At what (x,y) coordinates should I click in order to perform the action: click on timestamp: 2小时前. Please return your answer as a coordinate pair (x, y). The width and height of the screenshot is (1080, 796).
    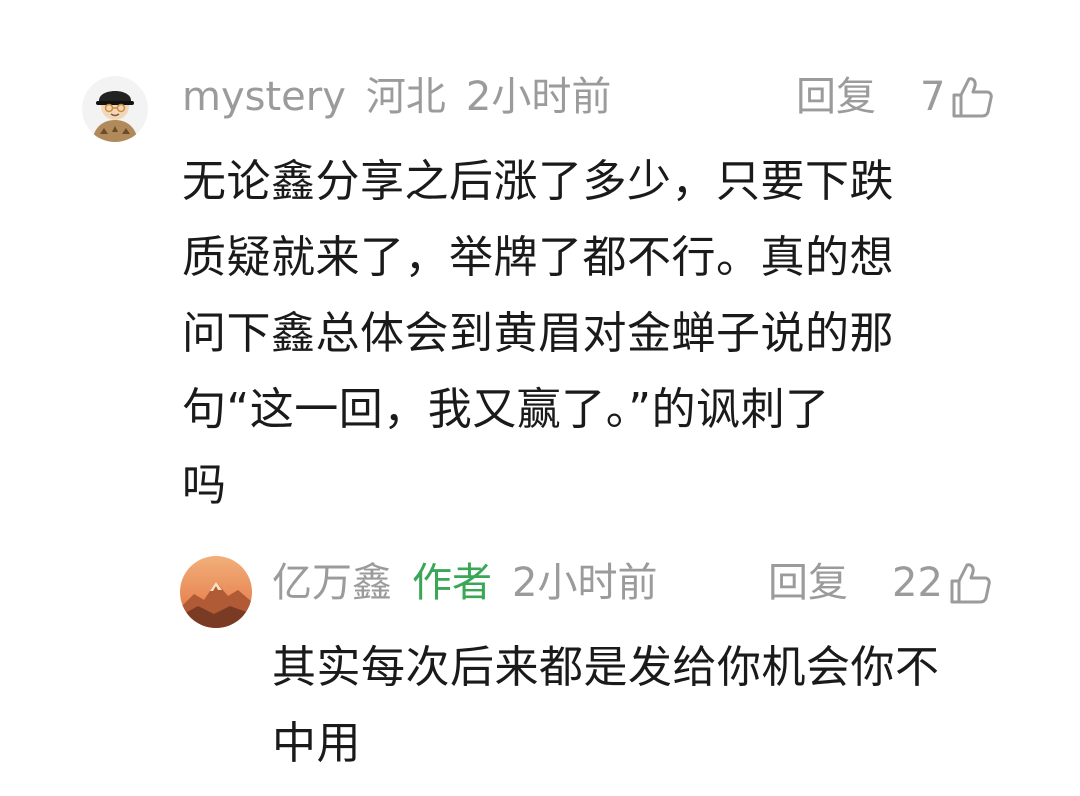
    Looking at the image, I should click on (538, 97).